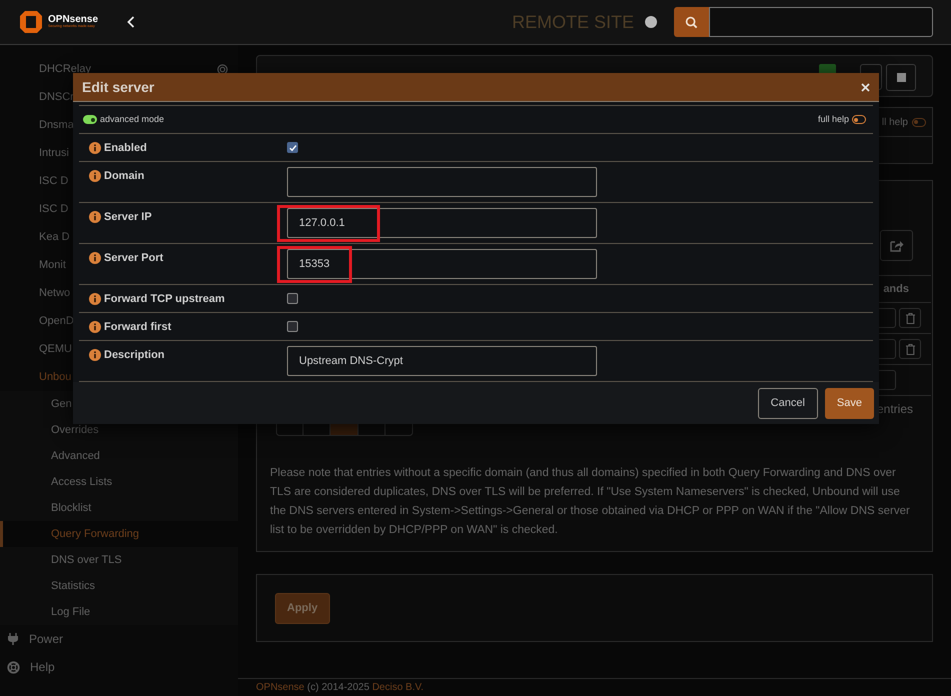  I want to click on logo-text: OPNsense, so click(73, 20).